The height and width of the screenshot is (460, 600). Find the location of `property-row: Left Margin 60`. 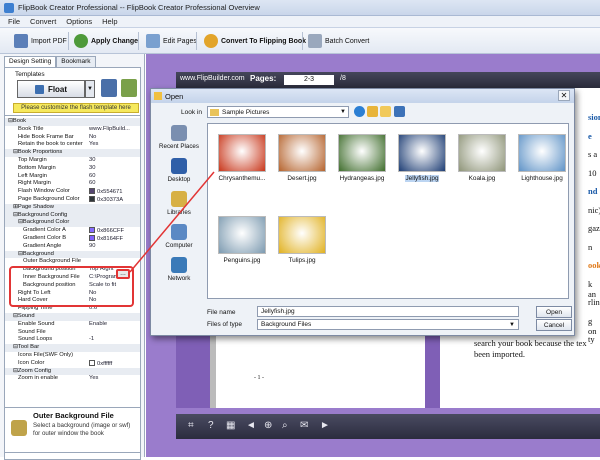

property-row: Left Margin 60 is located at coordinates (72, 177).